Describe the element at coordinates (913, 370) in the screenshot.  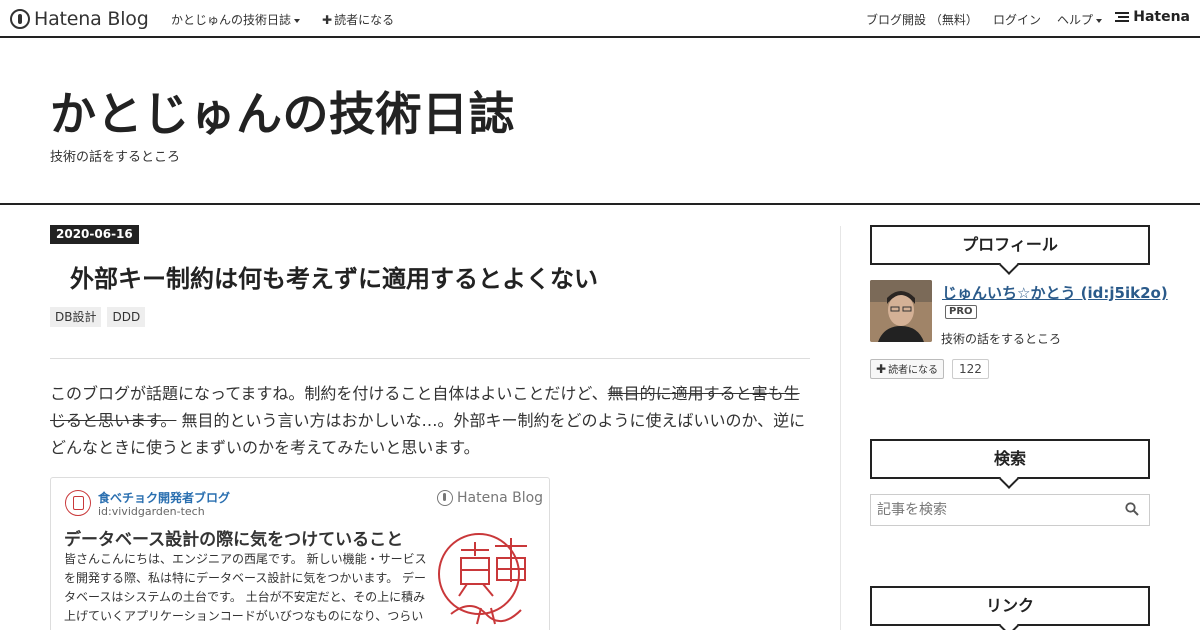
I see `subscribe-label: 読者になる` at that location.